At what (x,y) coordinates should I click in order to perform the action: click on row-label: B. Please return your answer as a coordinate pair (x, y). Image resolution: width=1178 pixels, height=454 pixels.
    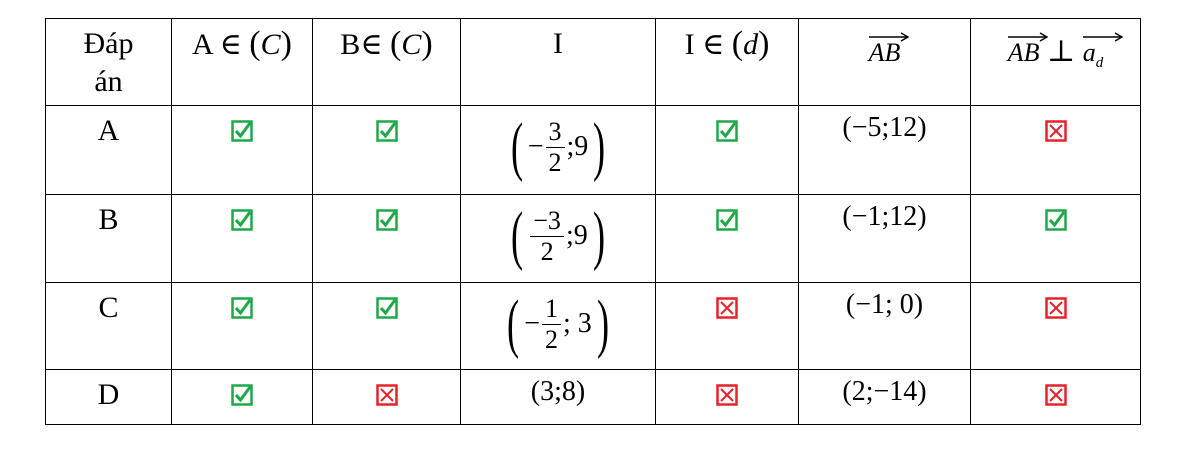
    Looking at the image, I should click on (108, 238).